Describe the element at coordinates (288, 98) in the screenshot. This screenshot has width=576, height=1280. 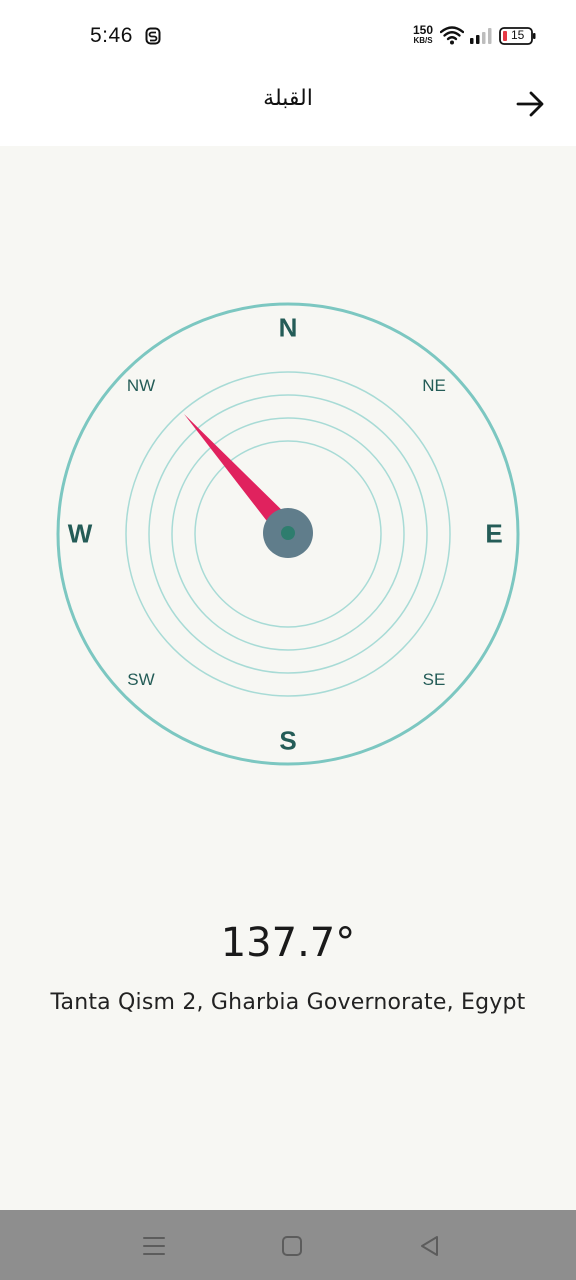
I see `page-title: القبلة` at that location.